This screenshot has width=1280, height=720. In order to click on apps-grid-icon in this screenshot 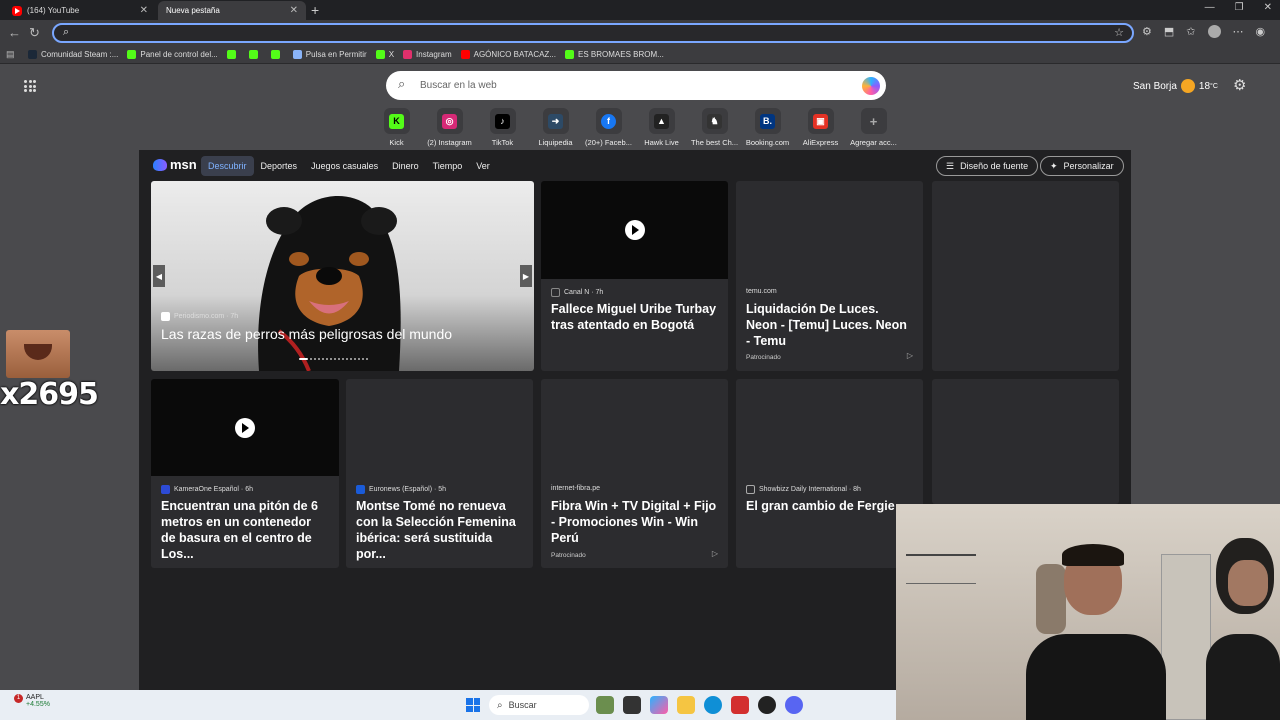, I will do `click(30, 86)`.